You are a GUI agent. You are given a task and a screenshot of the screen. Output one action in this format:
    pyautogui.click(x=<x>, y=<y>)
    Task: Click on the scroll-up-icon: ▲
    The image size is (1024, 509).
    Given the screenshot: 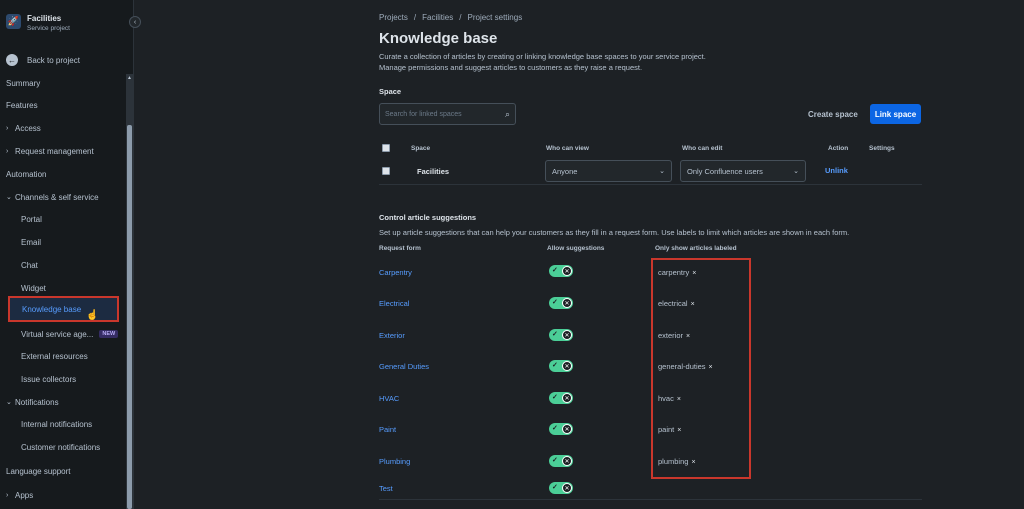 What is the action you would take?
    pyautogui.click(x=129, y=78)
    